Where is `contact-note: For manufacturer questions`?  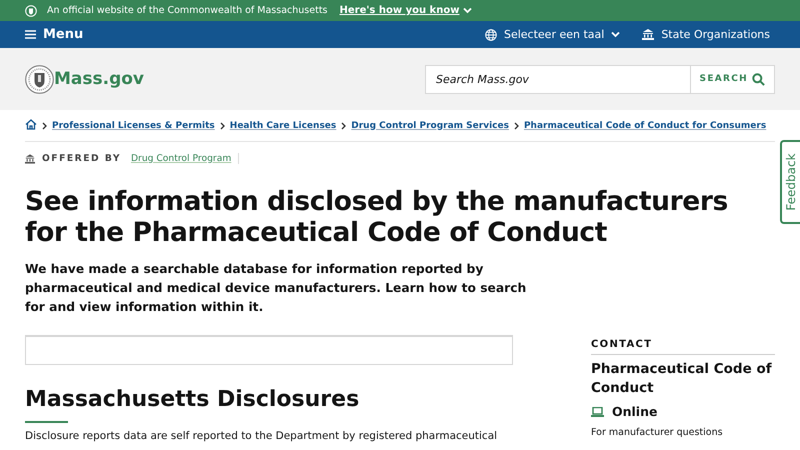
contact-note: For manufacturer questions is located at coordinates (657, 432).